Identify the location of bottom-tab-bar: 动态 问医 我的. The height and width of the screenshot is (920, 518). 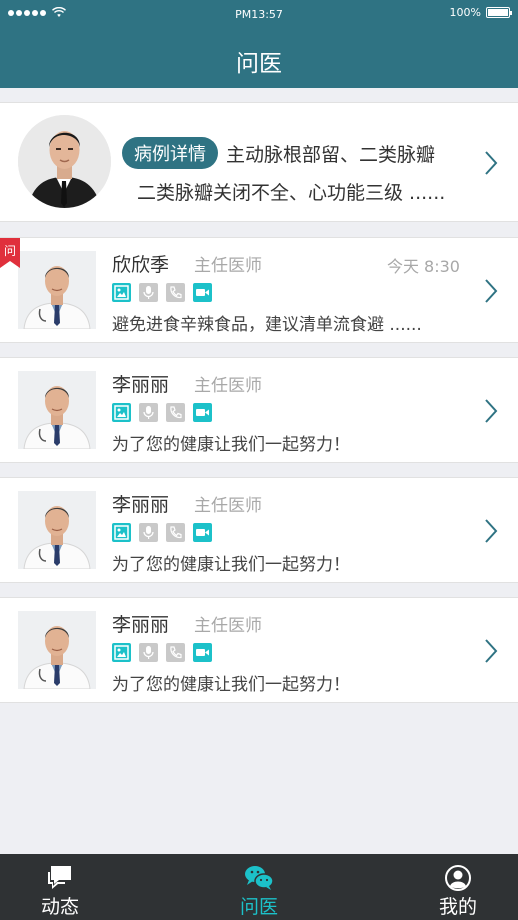
(259, 887).